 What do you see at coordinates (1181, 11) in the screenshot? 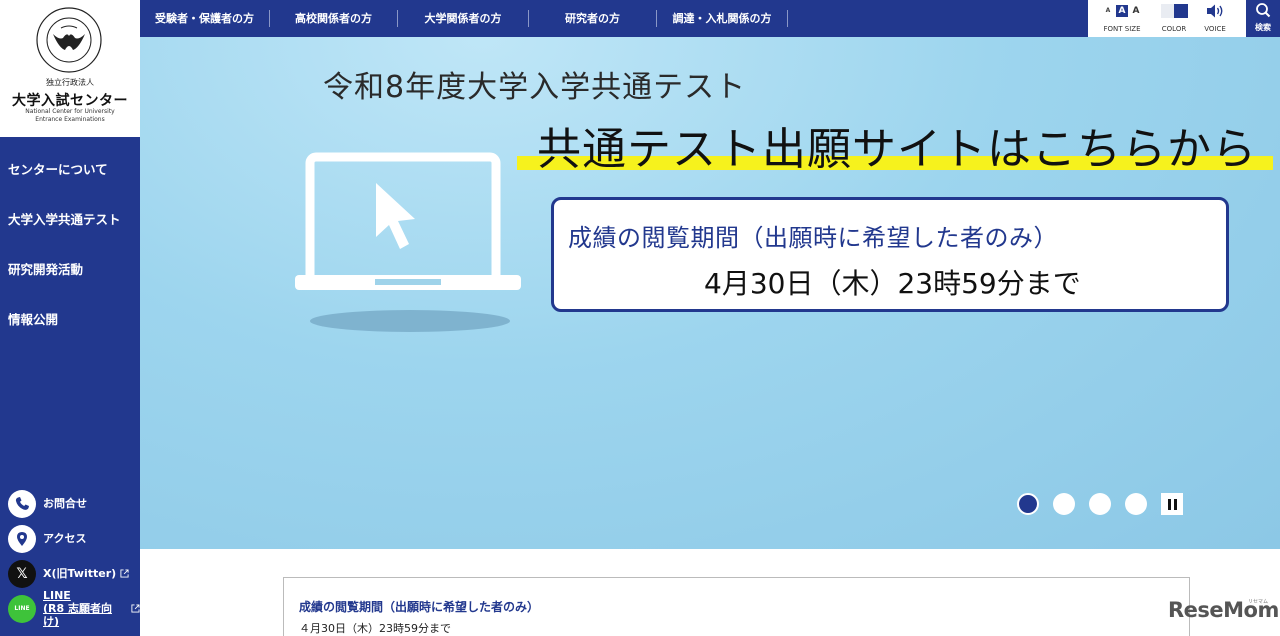
I see `color-dark-button` at bounding box center [1181, 11].